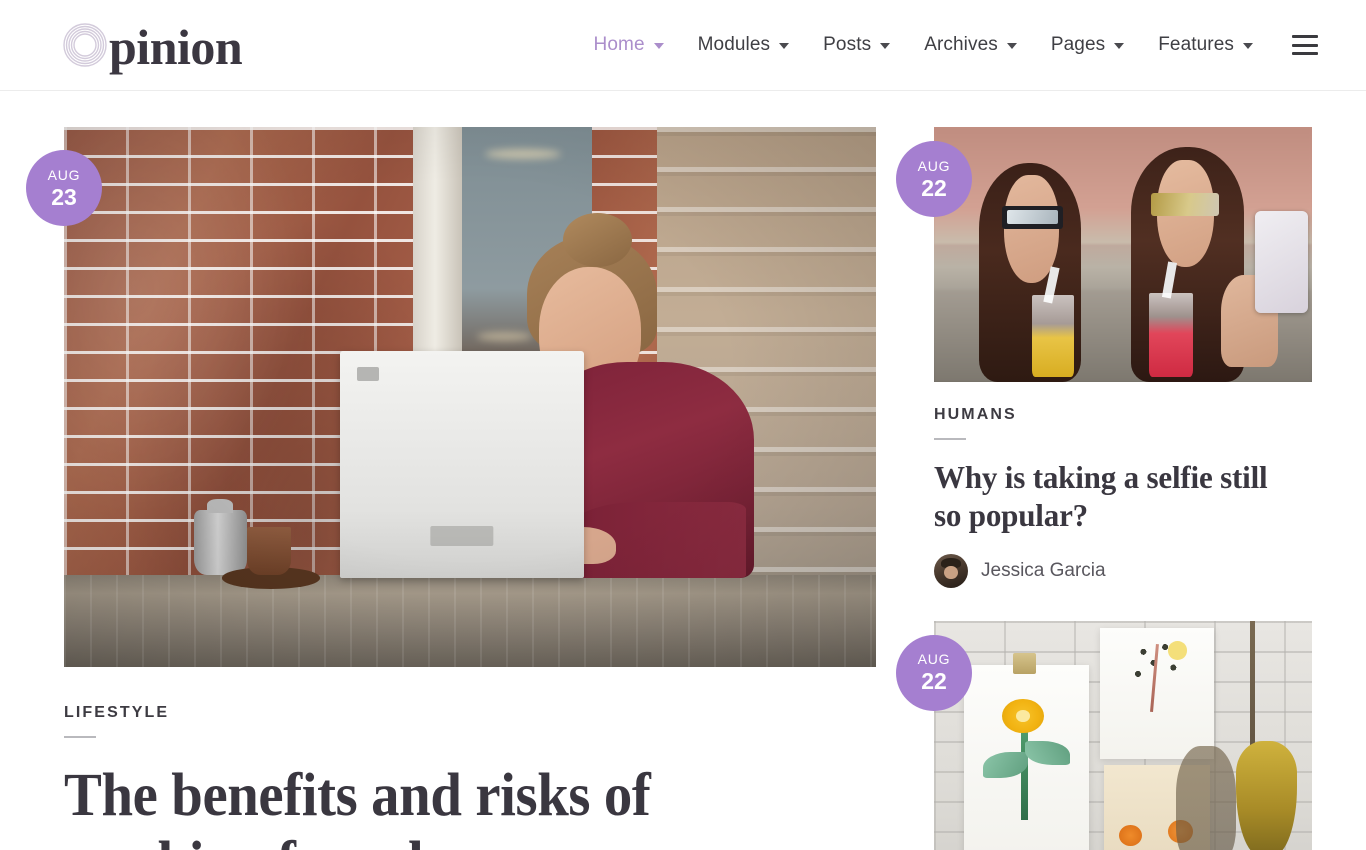 The width and height of the screenshot is (1366, 850). What do you see at coordinates (619, 44) in the screenshot?
I see `nav-item-label: Home` at bounding box center [619, 44].